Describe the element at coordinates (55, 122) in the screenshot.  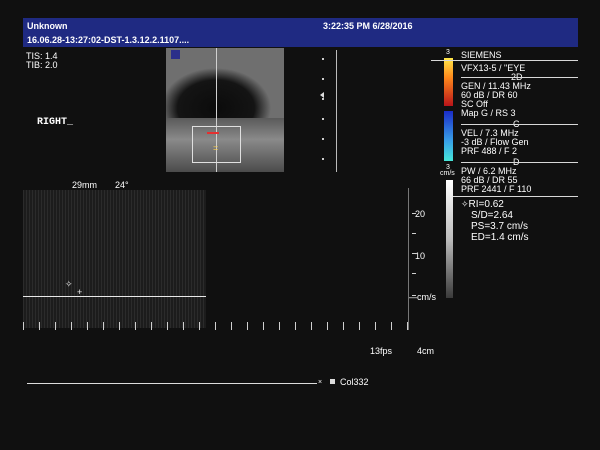
I see `side-label: RIGHT_` at that location.